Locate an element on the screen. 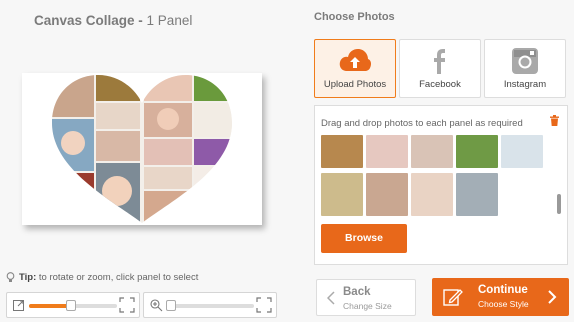  back-button: Back Change Size is located at coordinates (366, 297).